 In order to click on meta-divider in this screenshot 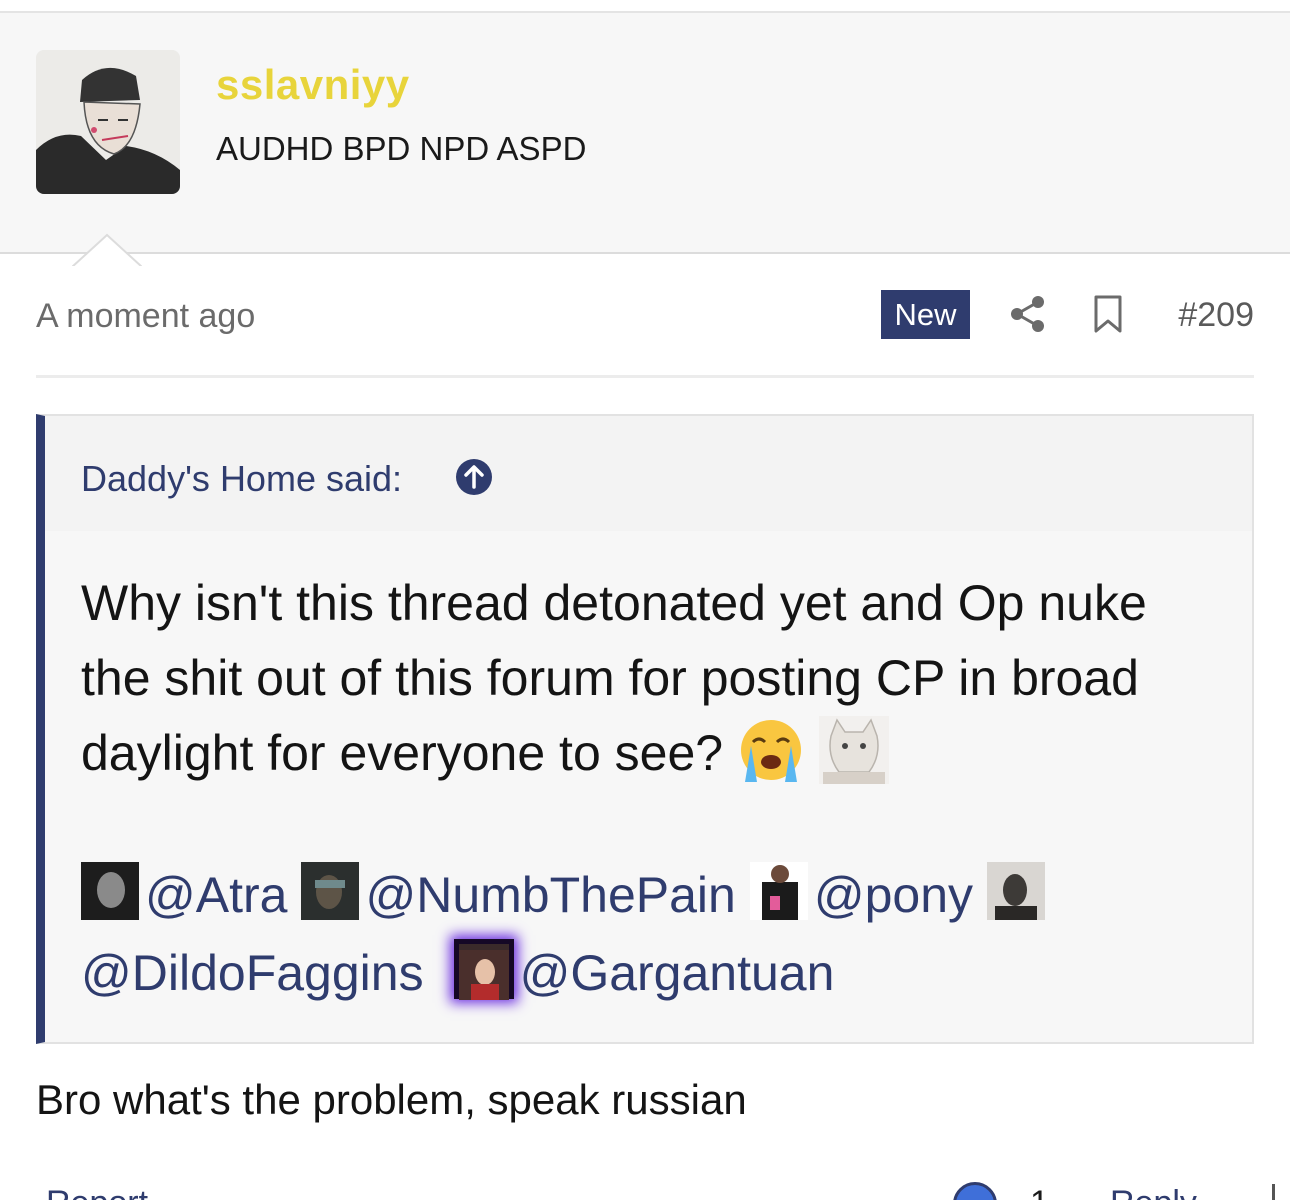, I will do `click(645, 376)`.